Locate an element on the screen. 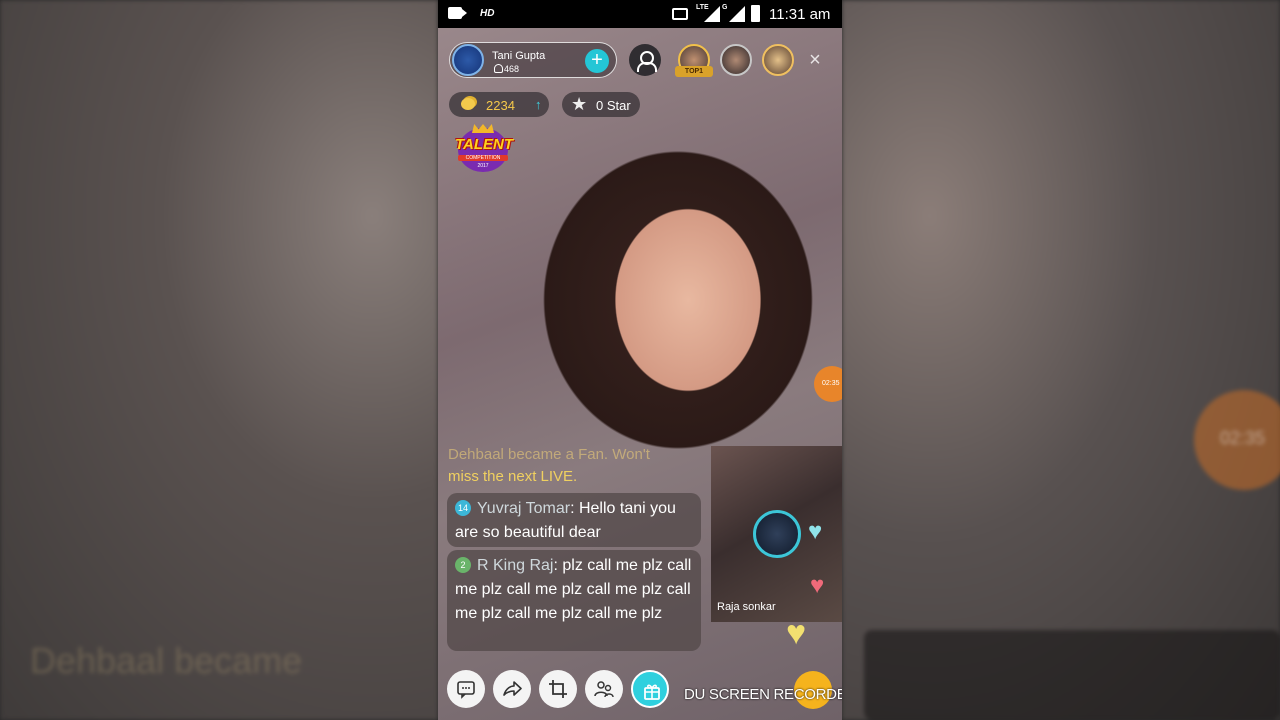 This screenshot has height=720, width=1280. chat-icon is located at coordinates (466, 690).